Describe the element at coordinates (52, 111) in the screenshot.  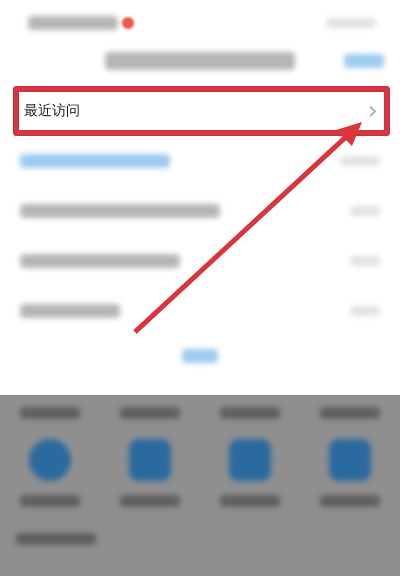
I see `recent-visits-label: 最近访问` at that location.